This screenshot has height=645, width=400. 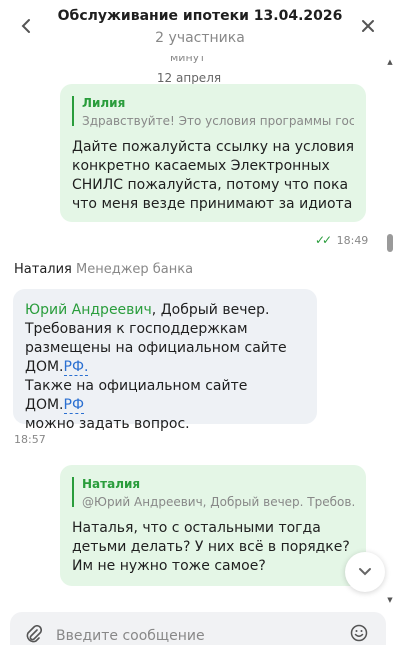 What do you see at coordinates (390, 62) in the screenshot?
I see `scroll-up-arrow: ▲` at bounding box center [390, 62].